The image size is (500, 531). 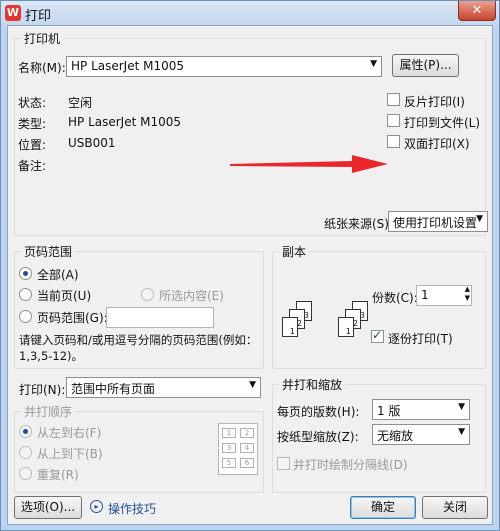 What do you see at coordinates (247, 433) in the screenshot?
I see `grid-cell: 2` at bounding box center [247, 433].